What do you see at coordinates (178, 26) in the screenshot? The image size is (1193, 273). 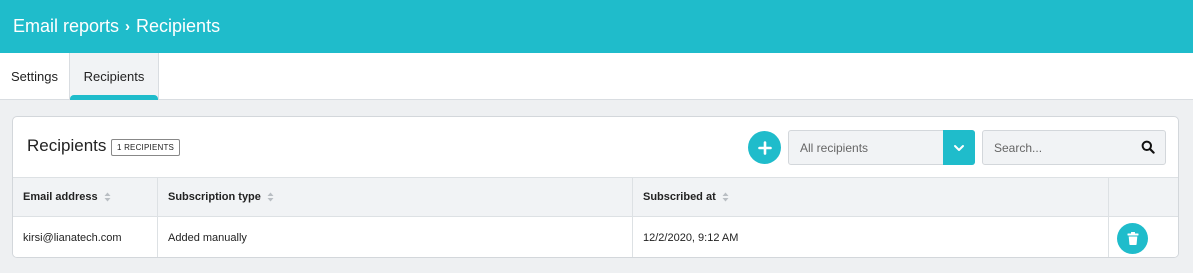 I see `breadcrumb-recipients: Recipients` at bounding box center [178, 26].